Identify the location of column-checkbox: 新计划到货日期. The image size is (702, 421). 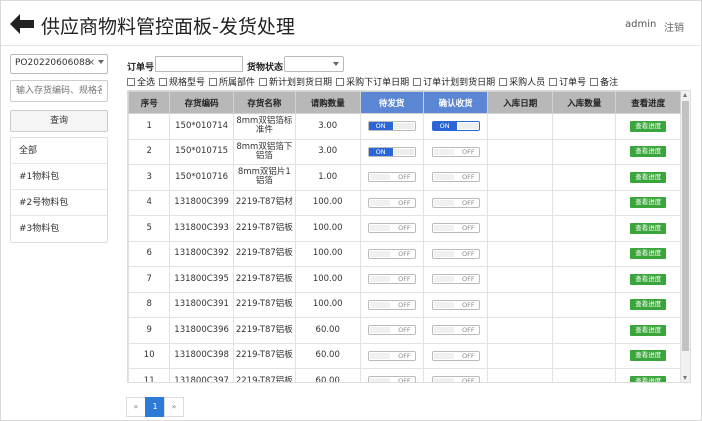
(295, 81).